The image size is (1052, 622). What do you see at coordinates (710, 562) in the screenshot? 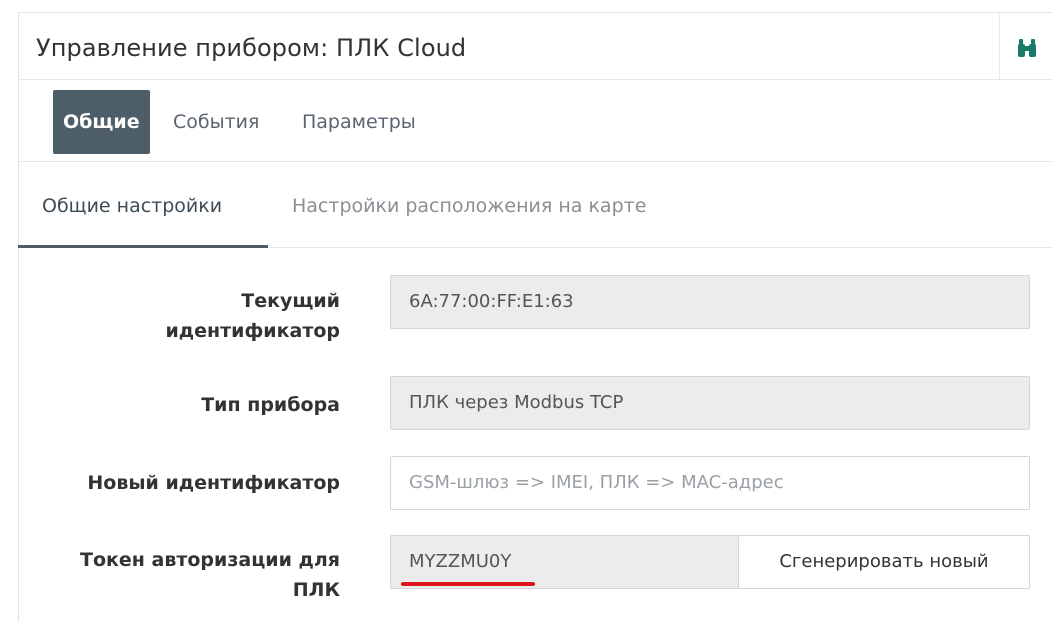
I see `token-field: MYZZMU0Y Сгенерировать новый` at bounding box center [710, 562].